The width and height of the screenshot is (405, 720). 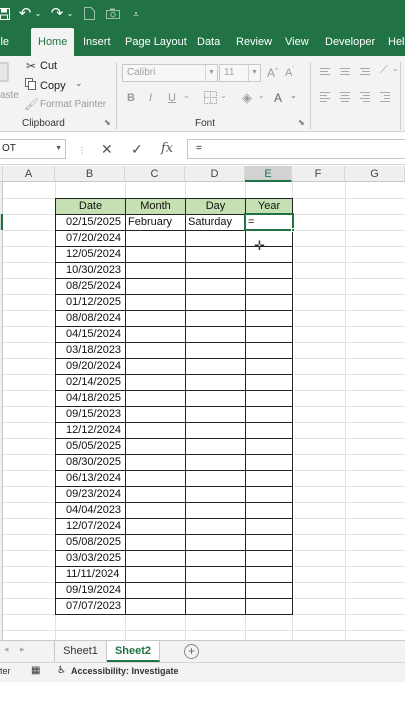 What do you see at coordinates (91, 271) in the screenshot?
I see `cell-date: 10/30/2023` at bounding box center [91, 271].